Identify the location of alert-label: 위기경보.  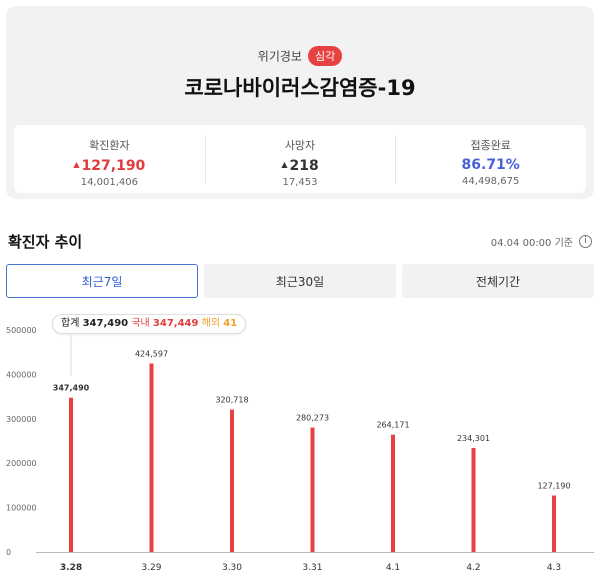
(279, 56).